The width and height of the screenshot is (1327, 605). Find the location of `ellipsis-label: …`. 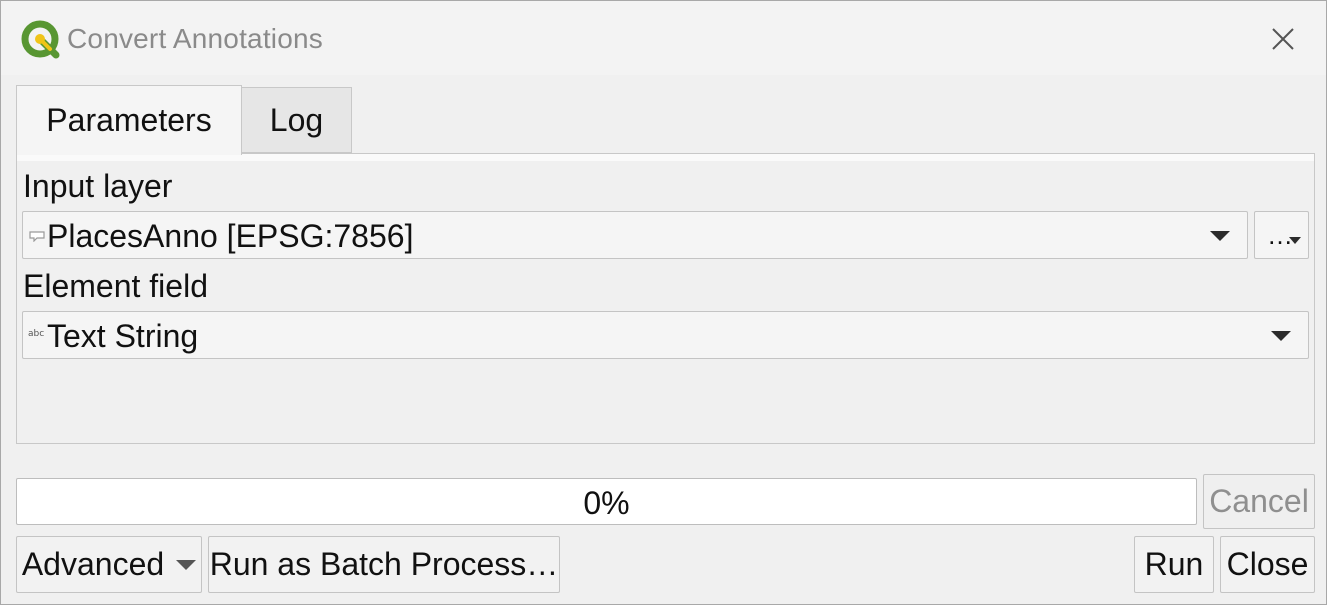

ellipsis-label: … is located at coordinates (1280, 235).